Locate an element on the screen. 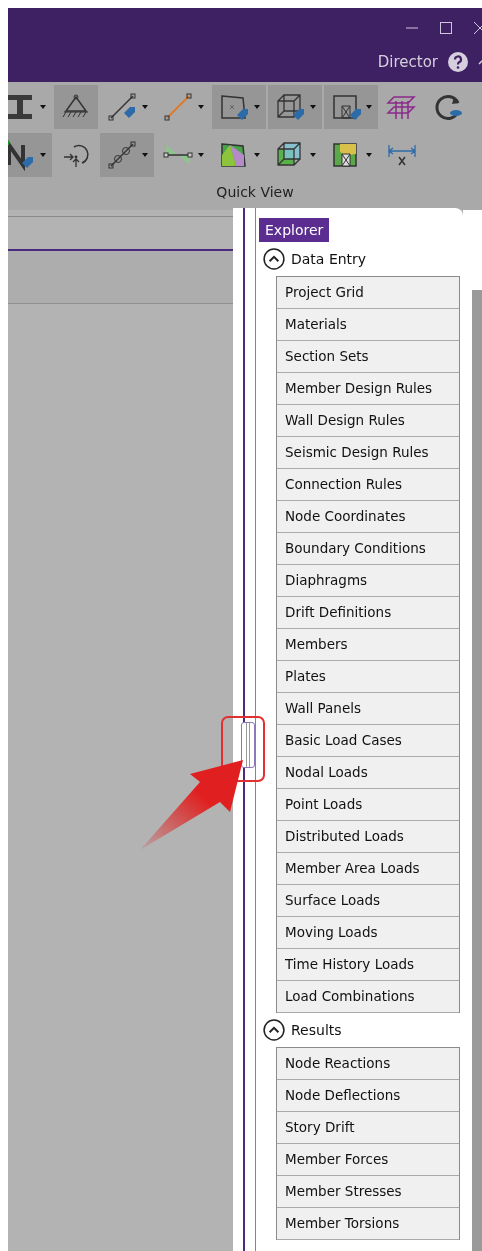  explorer-item: Point Loads is located at coordinates (368, 805).